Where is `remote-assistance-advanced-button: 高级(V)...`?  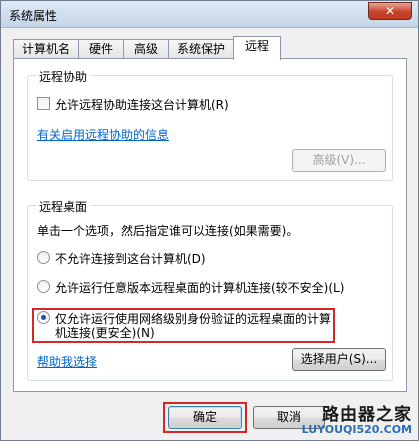 remote-assistance-advanced-button: 高级(V)... is located at coordinates (339, 160).